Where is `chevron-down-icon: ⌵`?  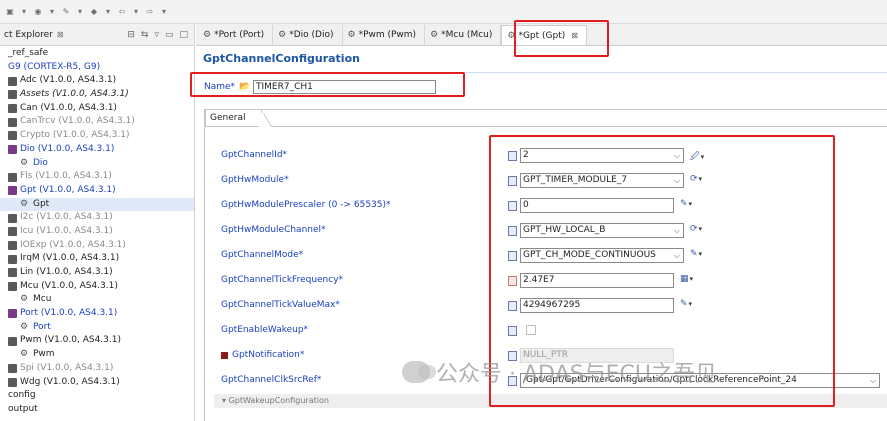 chevron-down-icon: ⌵ is located at coordinates (873, 380).